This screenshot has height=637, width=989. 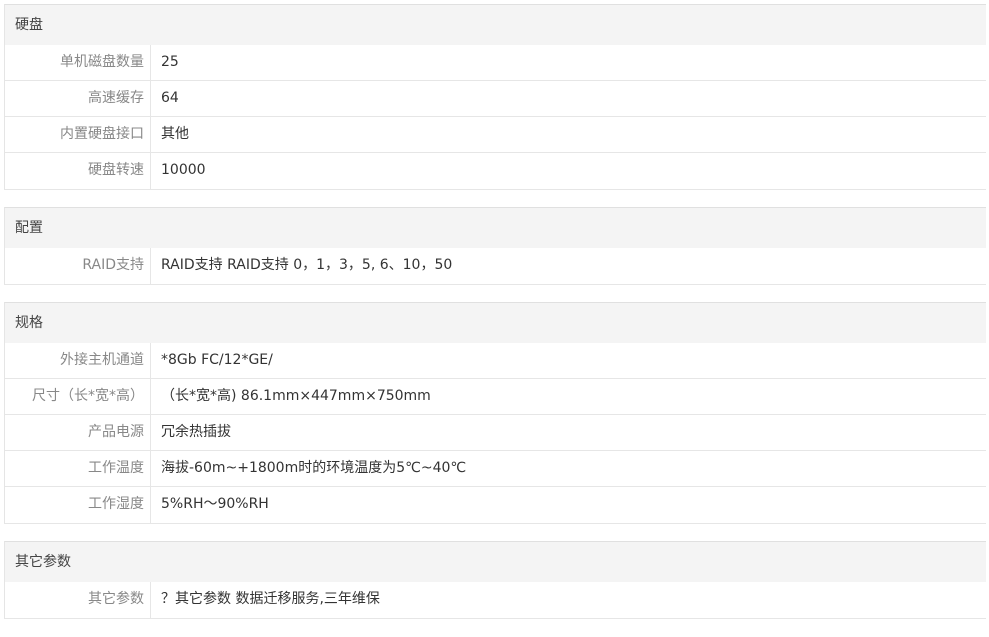 What do you see at coordinates (170, 62) in the screenshot?
I see `spec-value: 25` at bounding box center [170, 62].